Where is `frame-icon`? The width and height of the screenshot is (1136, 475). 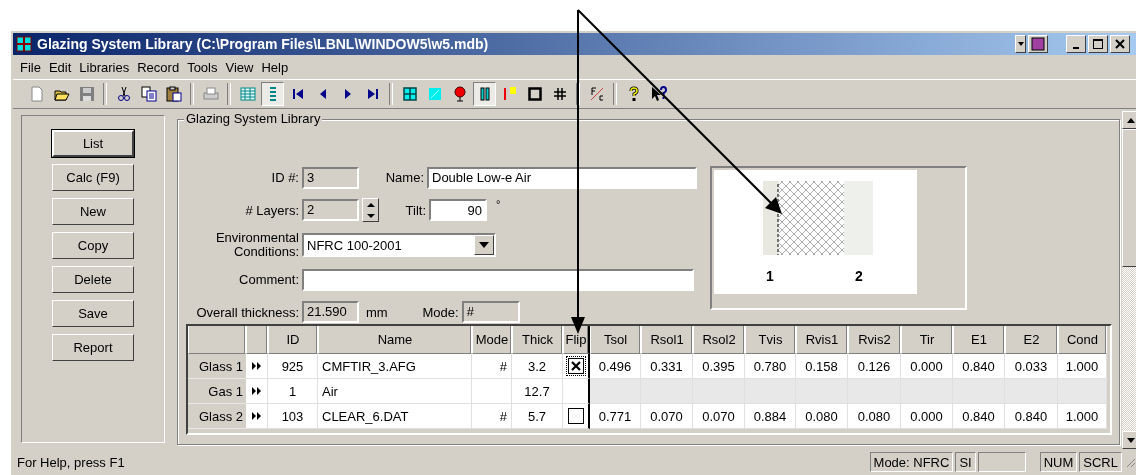 frame-icon is located at coordinates (534, 94).